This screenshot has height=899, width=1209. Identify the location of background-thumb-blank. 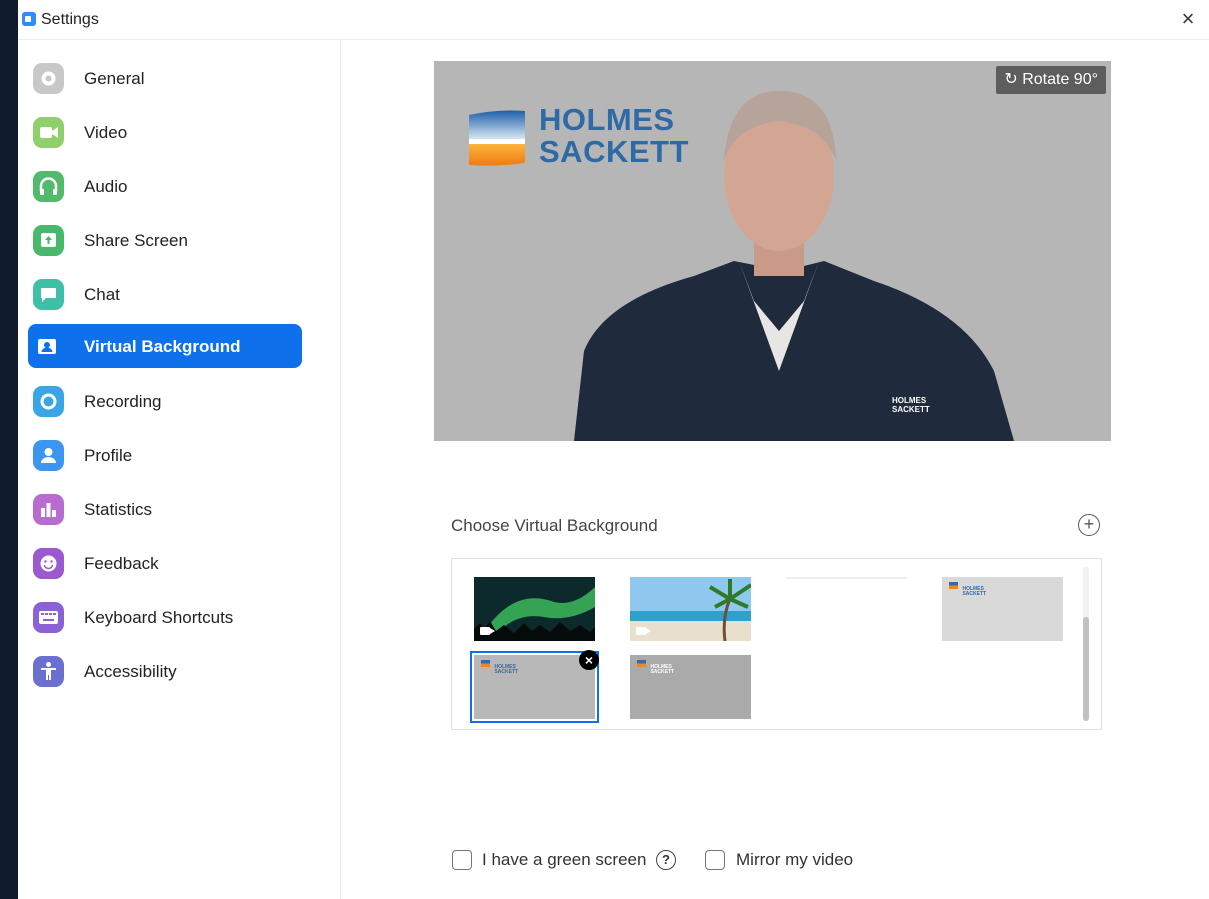
(846, 578).